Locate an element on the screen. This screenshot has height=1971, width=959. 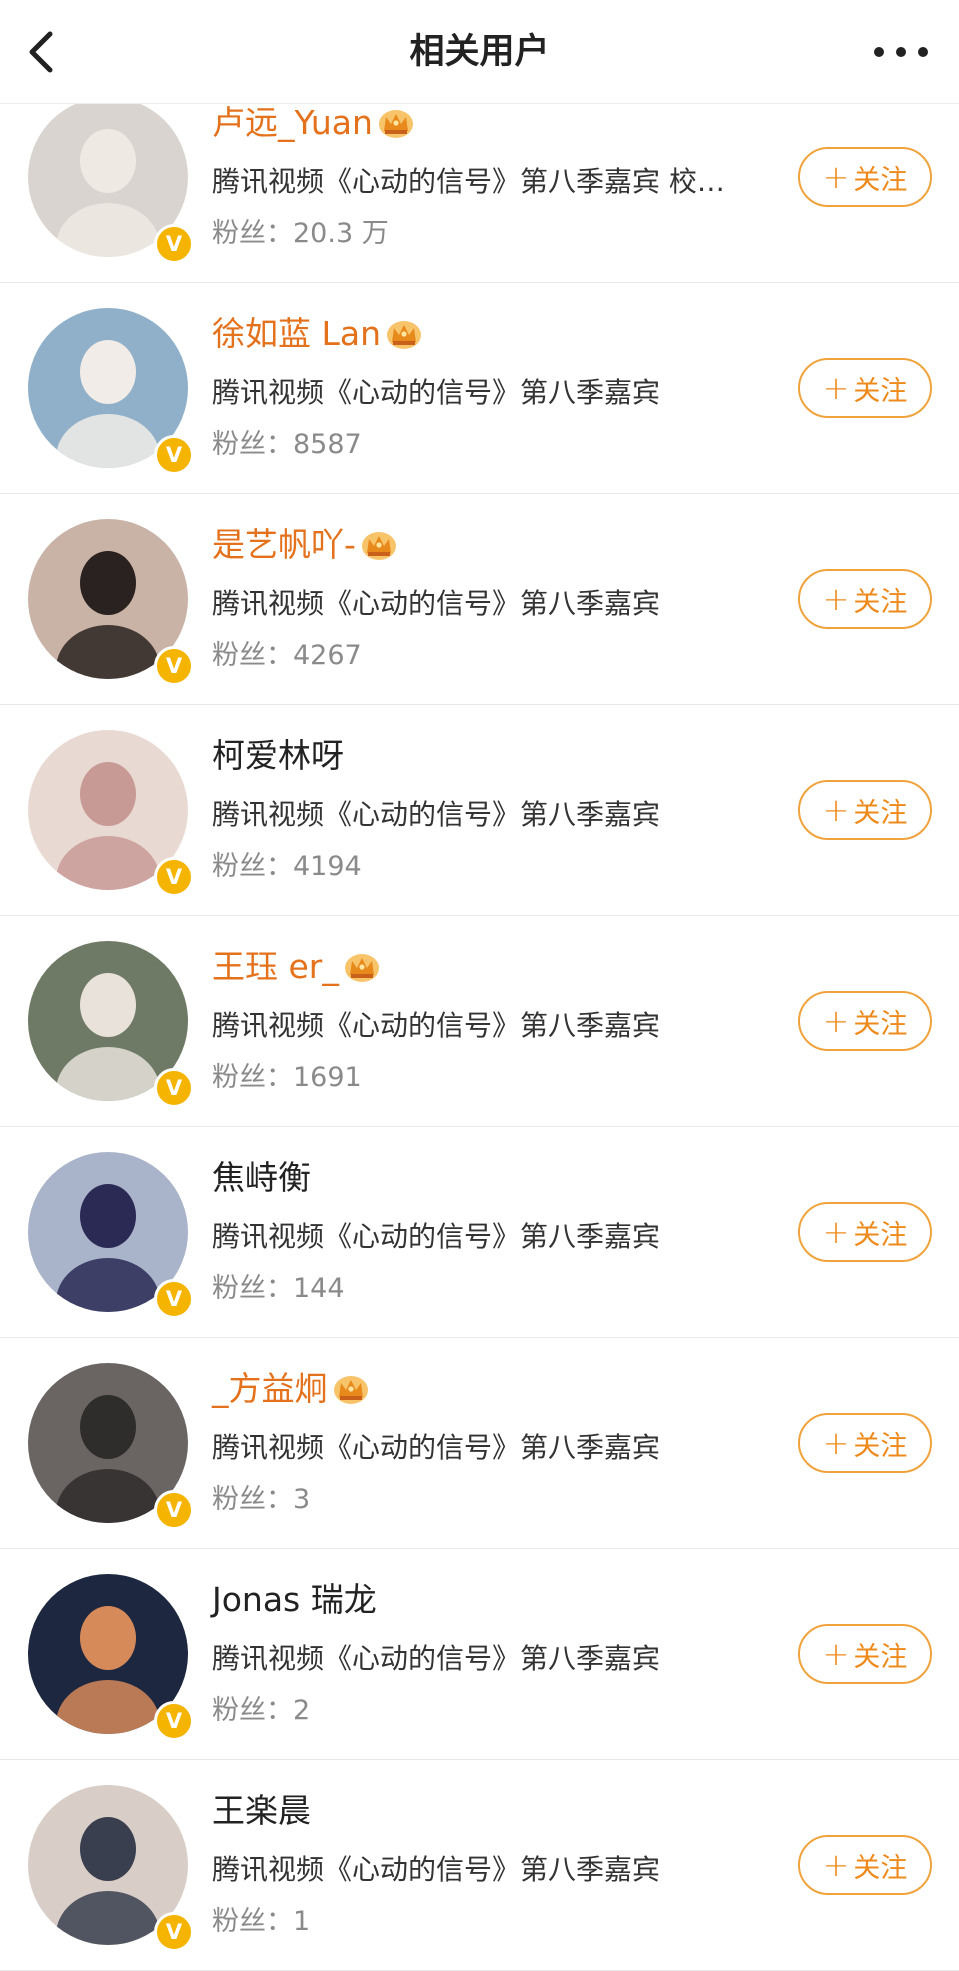
fans-count-line: 粉丝：3 is located at coordinates (261, 1500).